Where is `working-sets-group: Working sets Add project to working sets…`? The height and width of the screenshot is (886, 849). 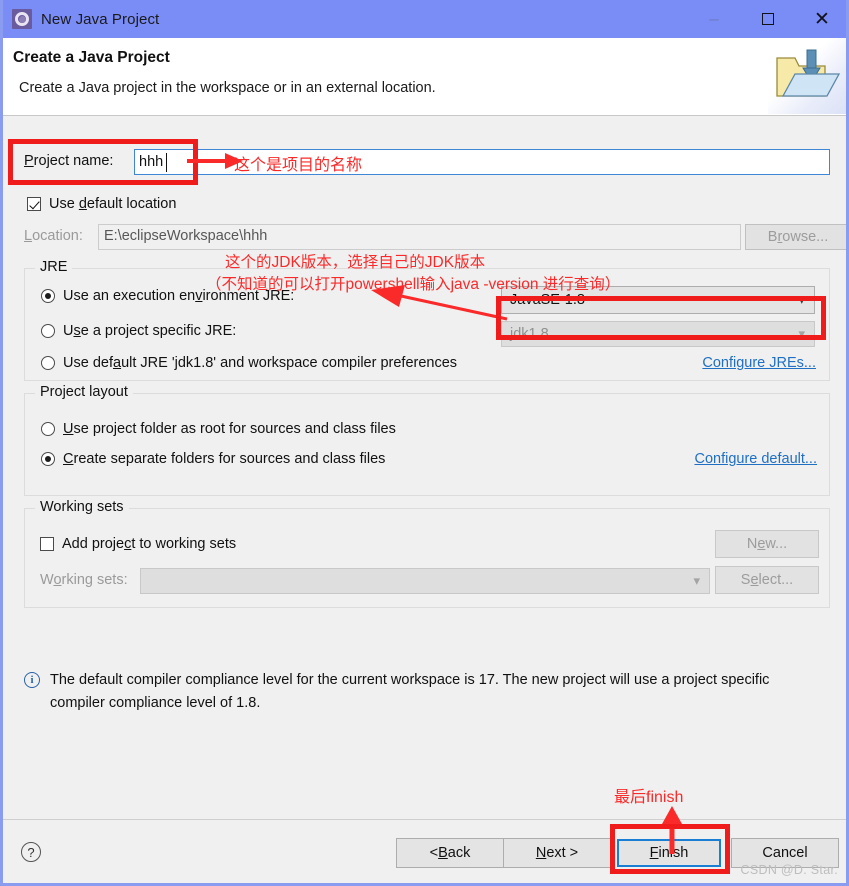 working-sets-group: Working sets Add project to working sets… is located at coordinates (427, 553).